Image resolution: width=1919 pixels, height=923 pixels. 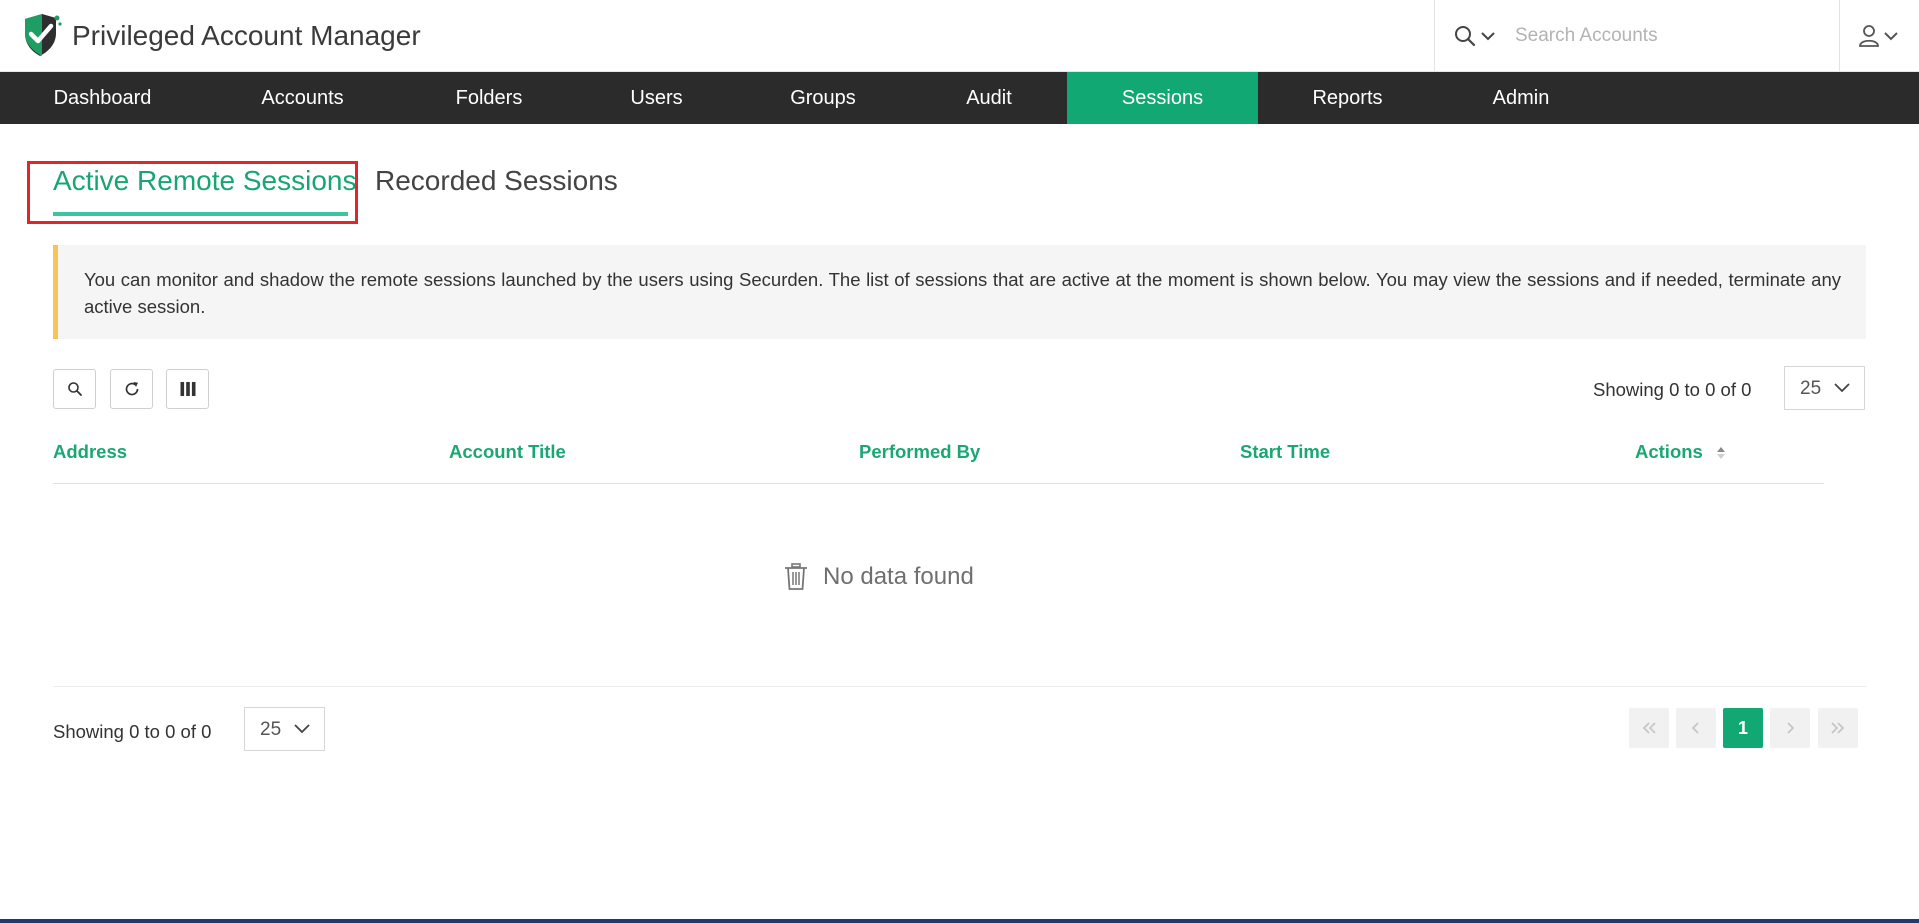 What do you see at coordinates (1665, 36) in the screenshot?
I see `search-input` at bounding box center [1665, 36].